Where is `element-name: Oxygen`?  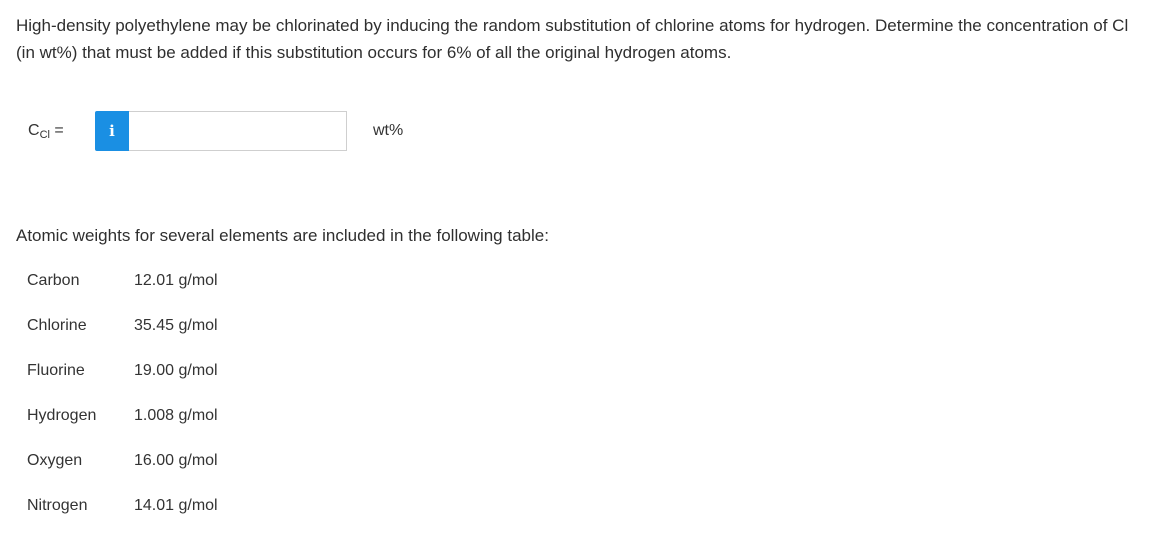 element-name: Oxygen is located at coordinates (55, 460).